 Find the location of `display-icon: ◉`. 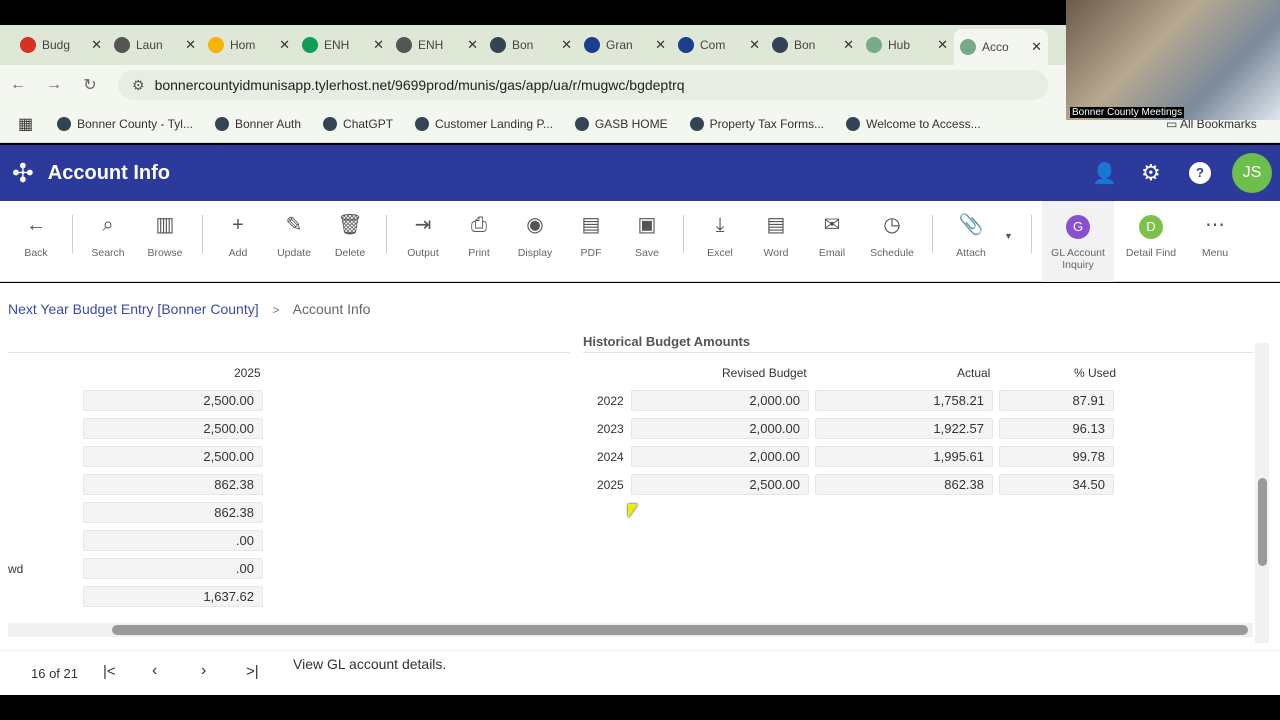

display-icon: ◉ is located at coordinates (535, 225).